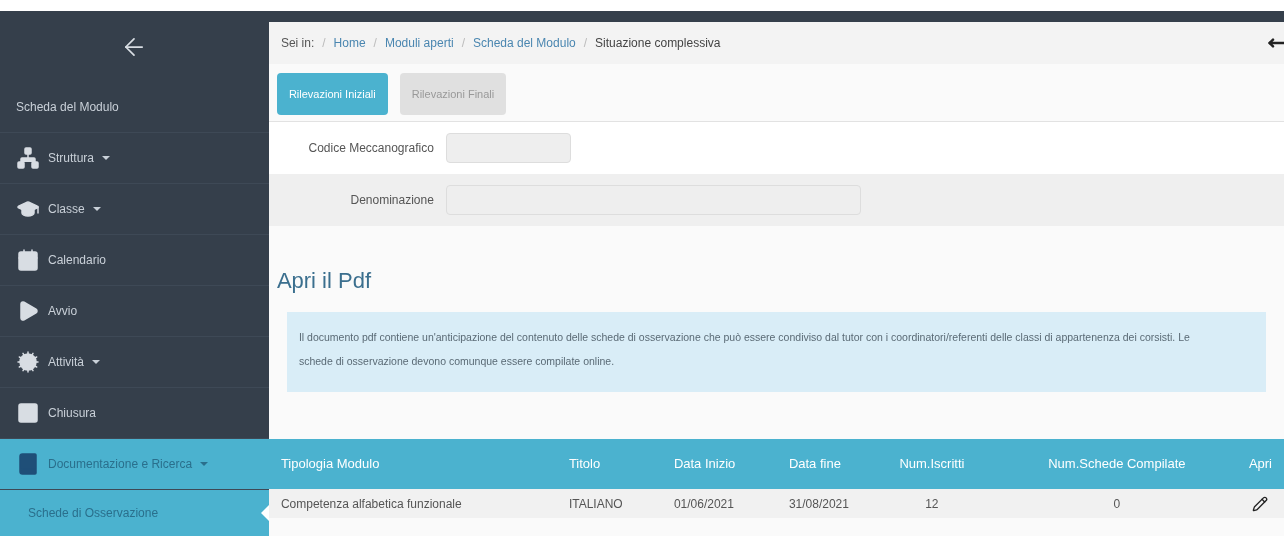 Image resolution: width=1284 pixels, height=536 pixels. I want to click on sidebar-item: Calendario, so click(134, 260).